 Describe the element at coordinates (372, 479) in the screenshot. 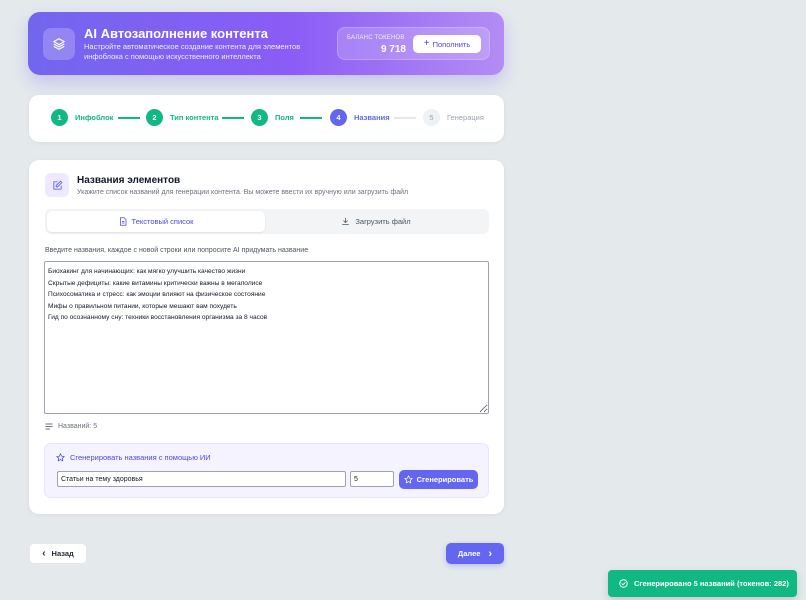

I see `ai-count-input` at that location.